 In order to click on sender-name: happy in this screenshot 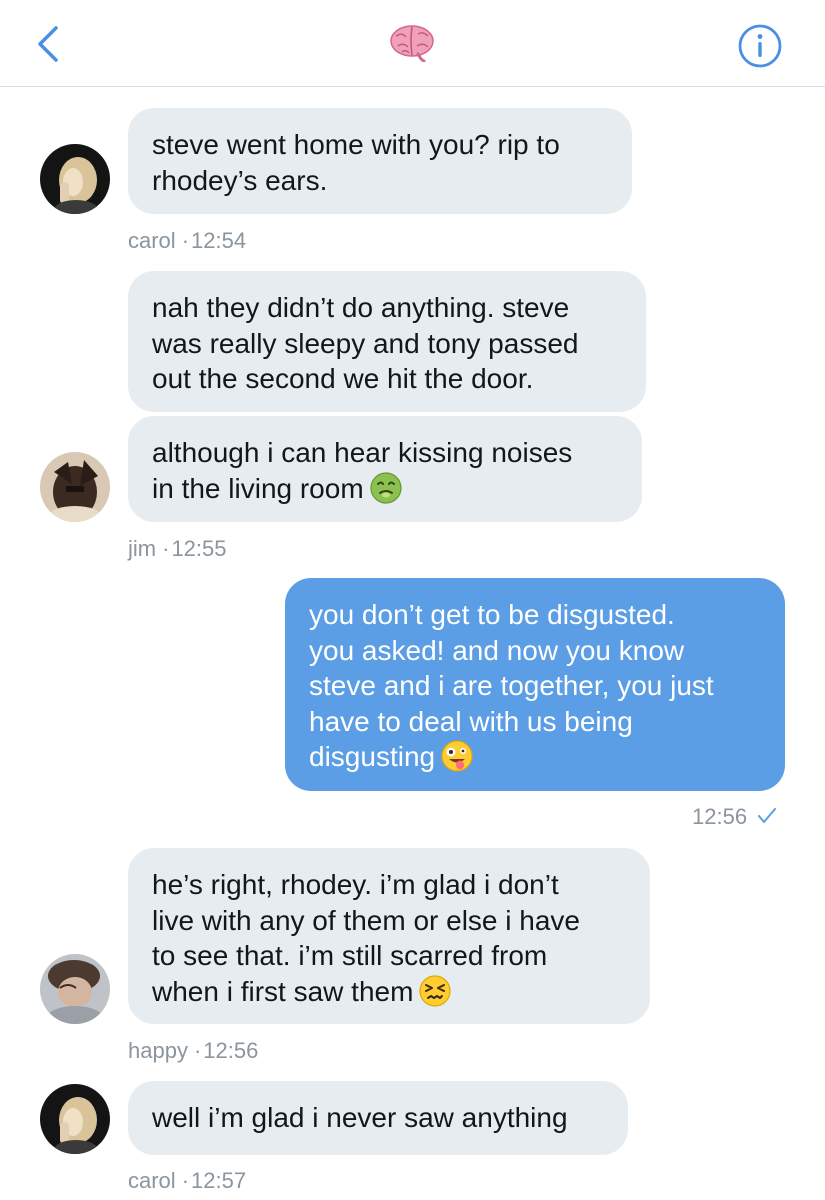, I will do `click(158, 1050)`.